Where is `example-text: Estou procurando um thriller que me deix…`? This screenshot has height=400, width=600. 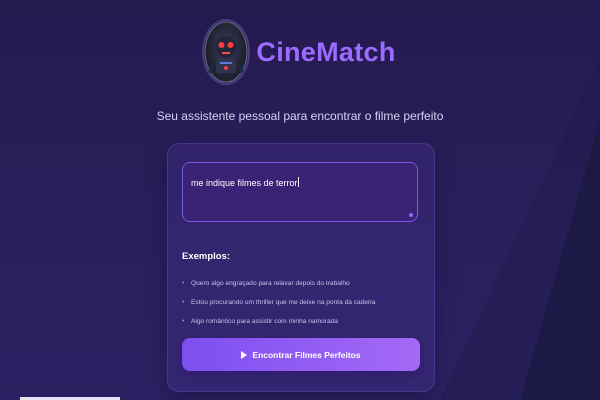 example-text: Estou procurando um thriller que me deix… is located at coordinates (283, 302).